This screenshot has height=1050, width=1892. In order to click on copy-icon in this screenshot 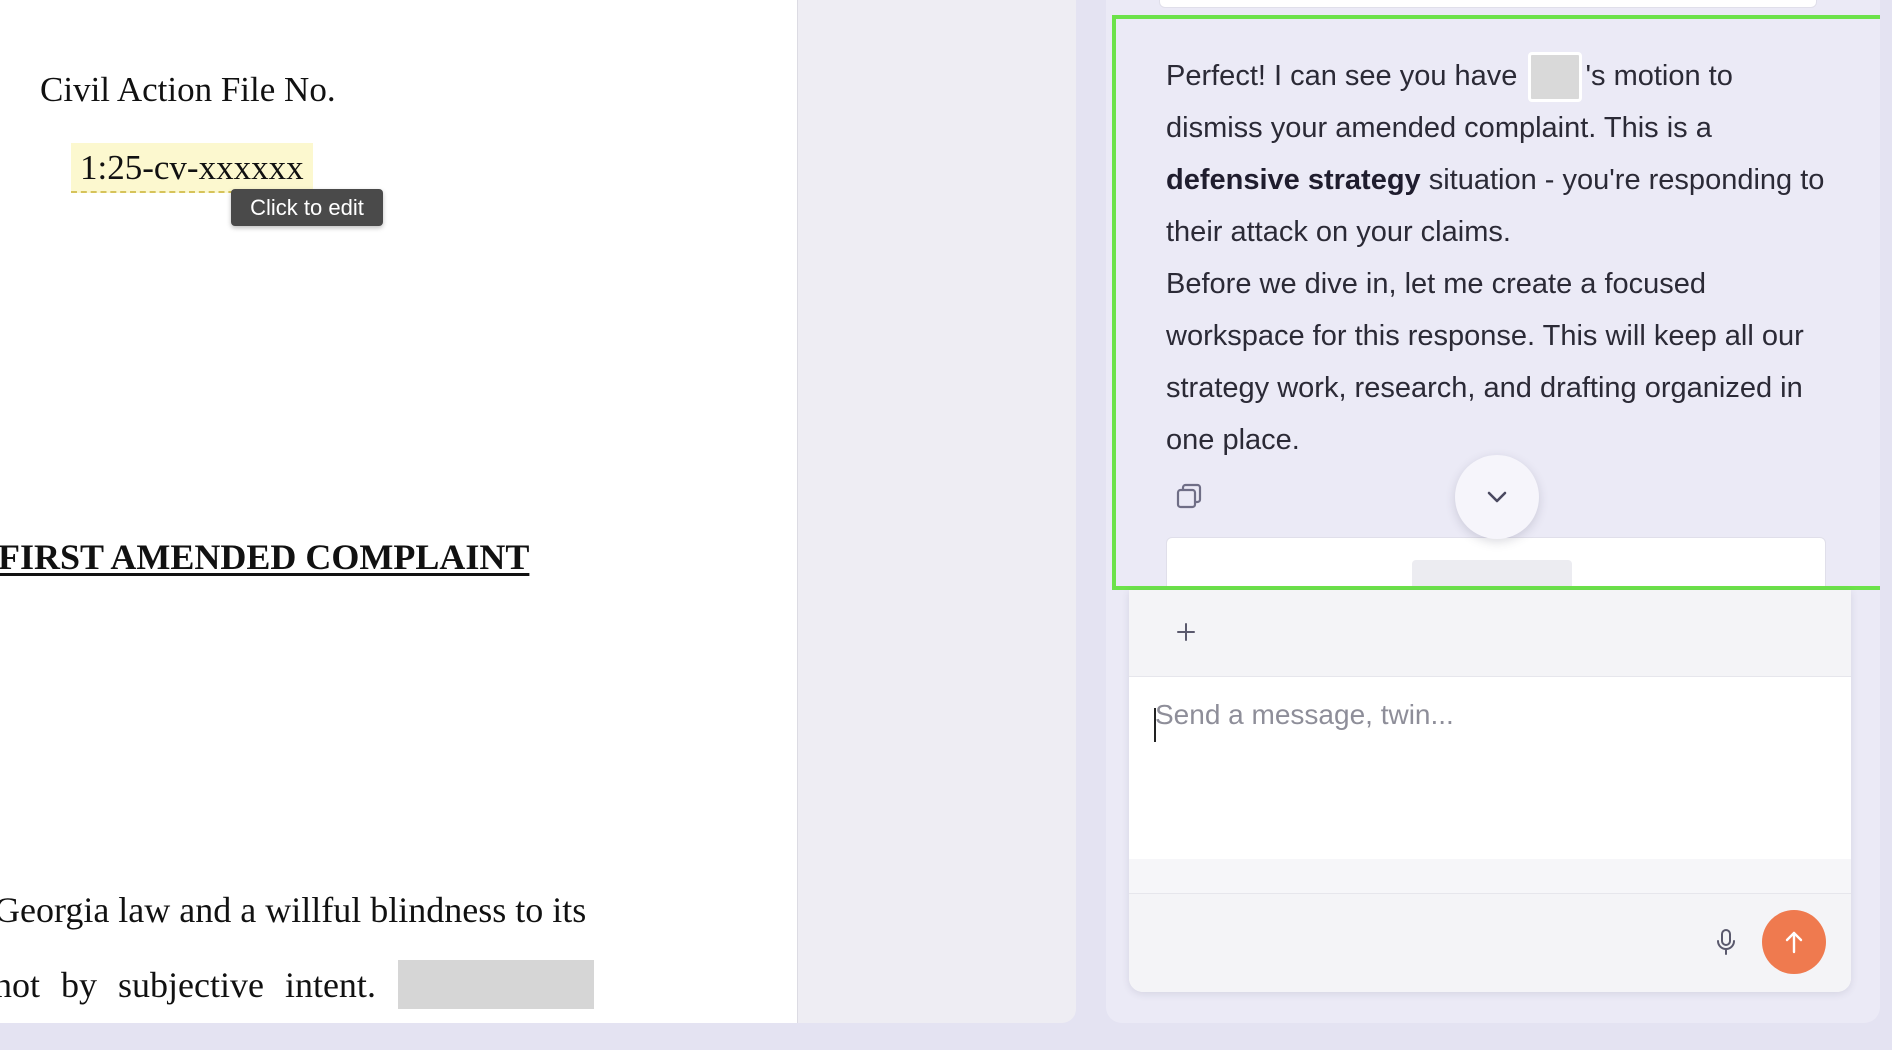, I will do `click(1189, 496)`.